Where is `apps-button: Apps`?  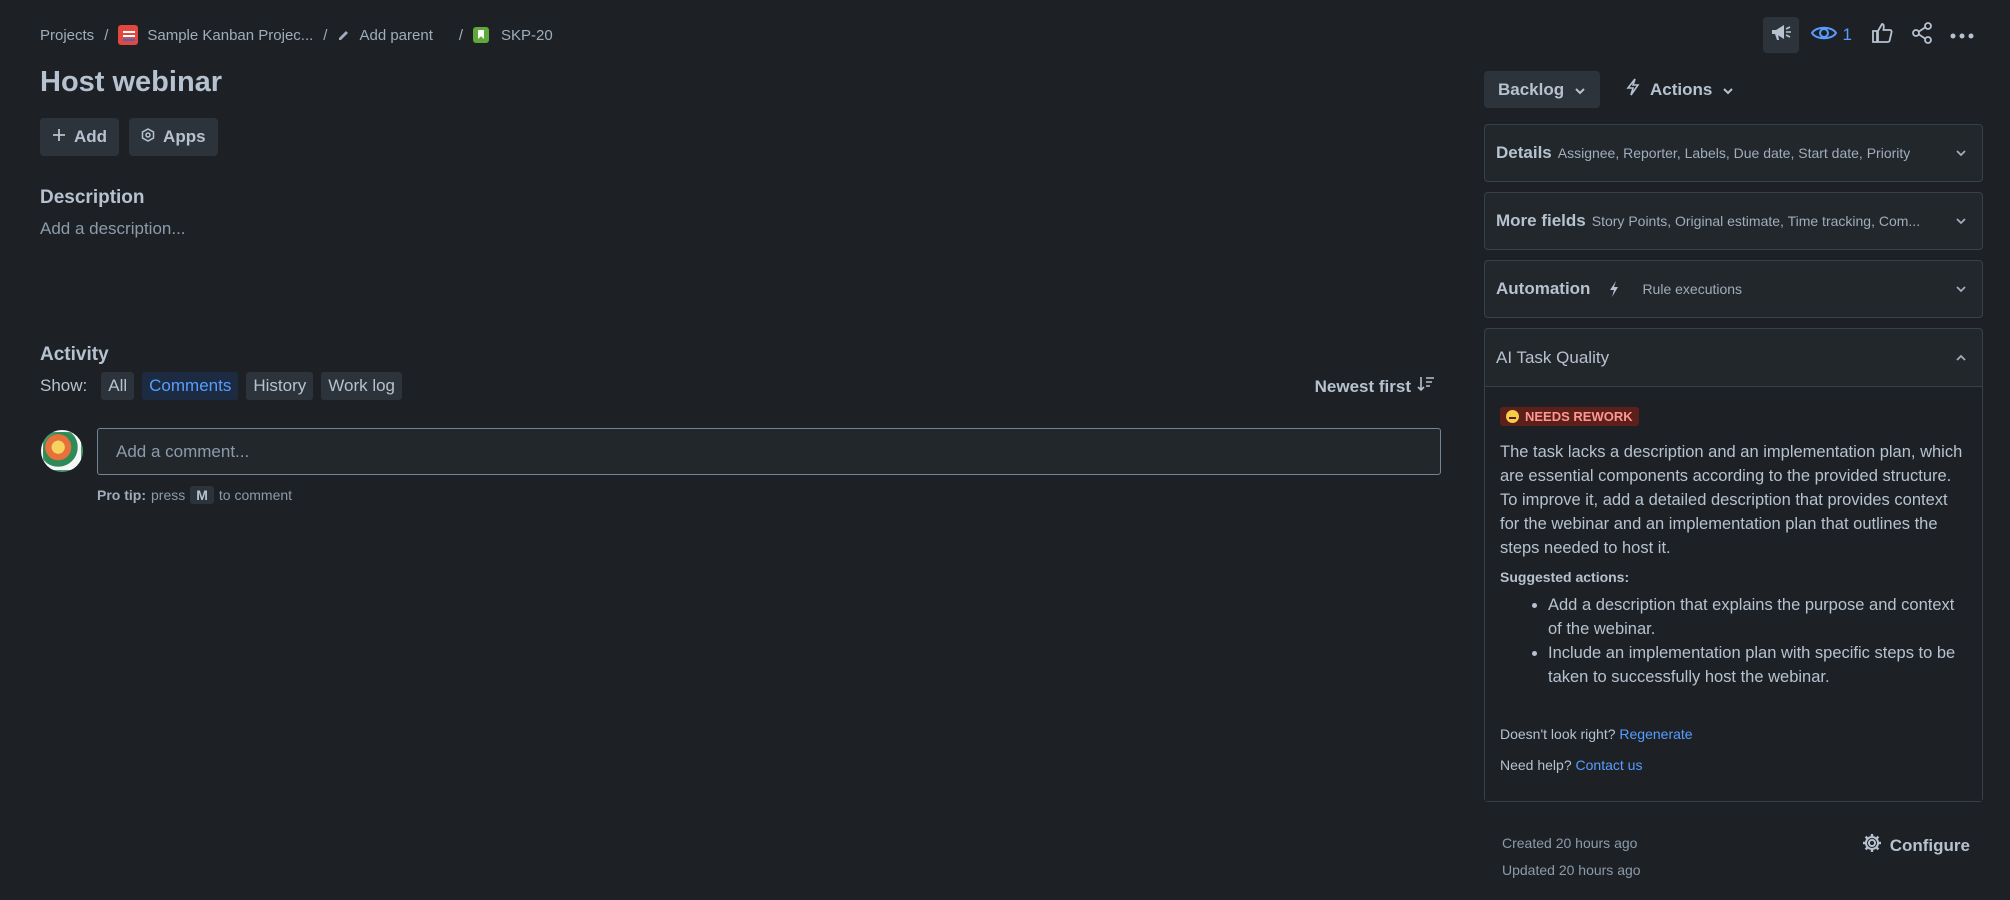
apps-button: Apps is located at coordinates (173, 137).